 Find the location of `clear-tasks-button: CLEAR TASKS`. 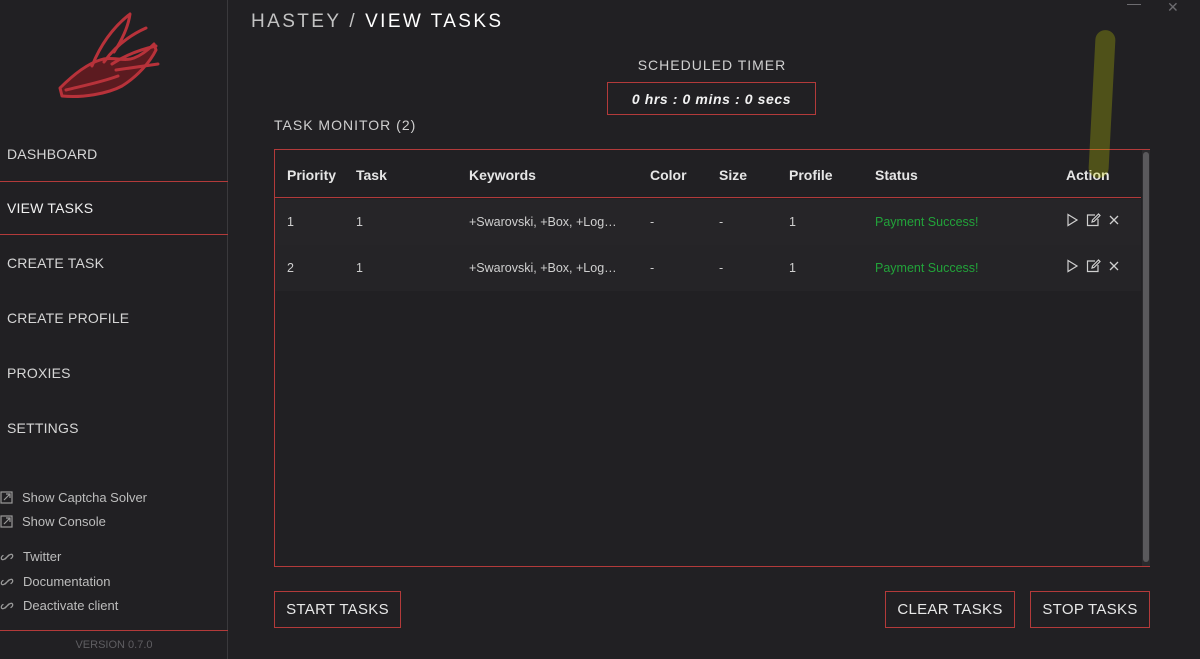

clear-tasks-button: CLEAR TASKS is located at coordinates (950, 609).